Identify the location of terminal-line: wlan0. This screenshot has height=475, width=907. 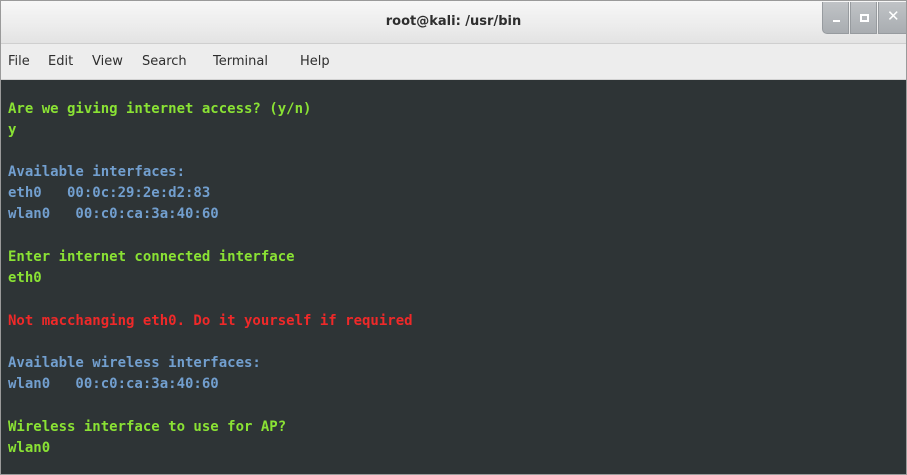
(29, 448).